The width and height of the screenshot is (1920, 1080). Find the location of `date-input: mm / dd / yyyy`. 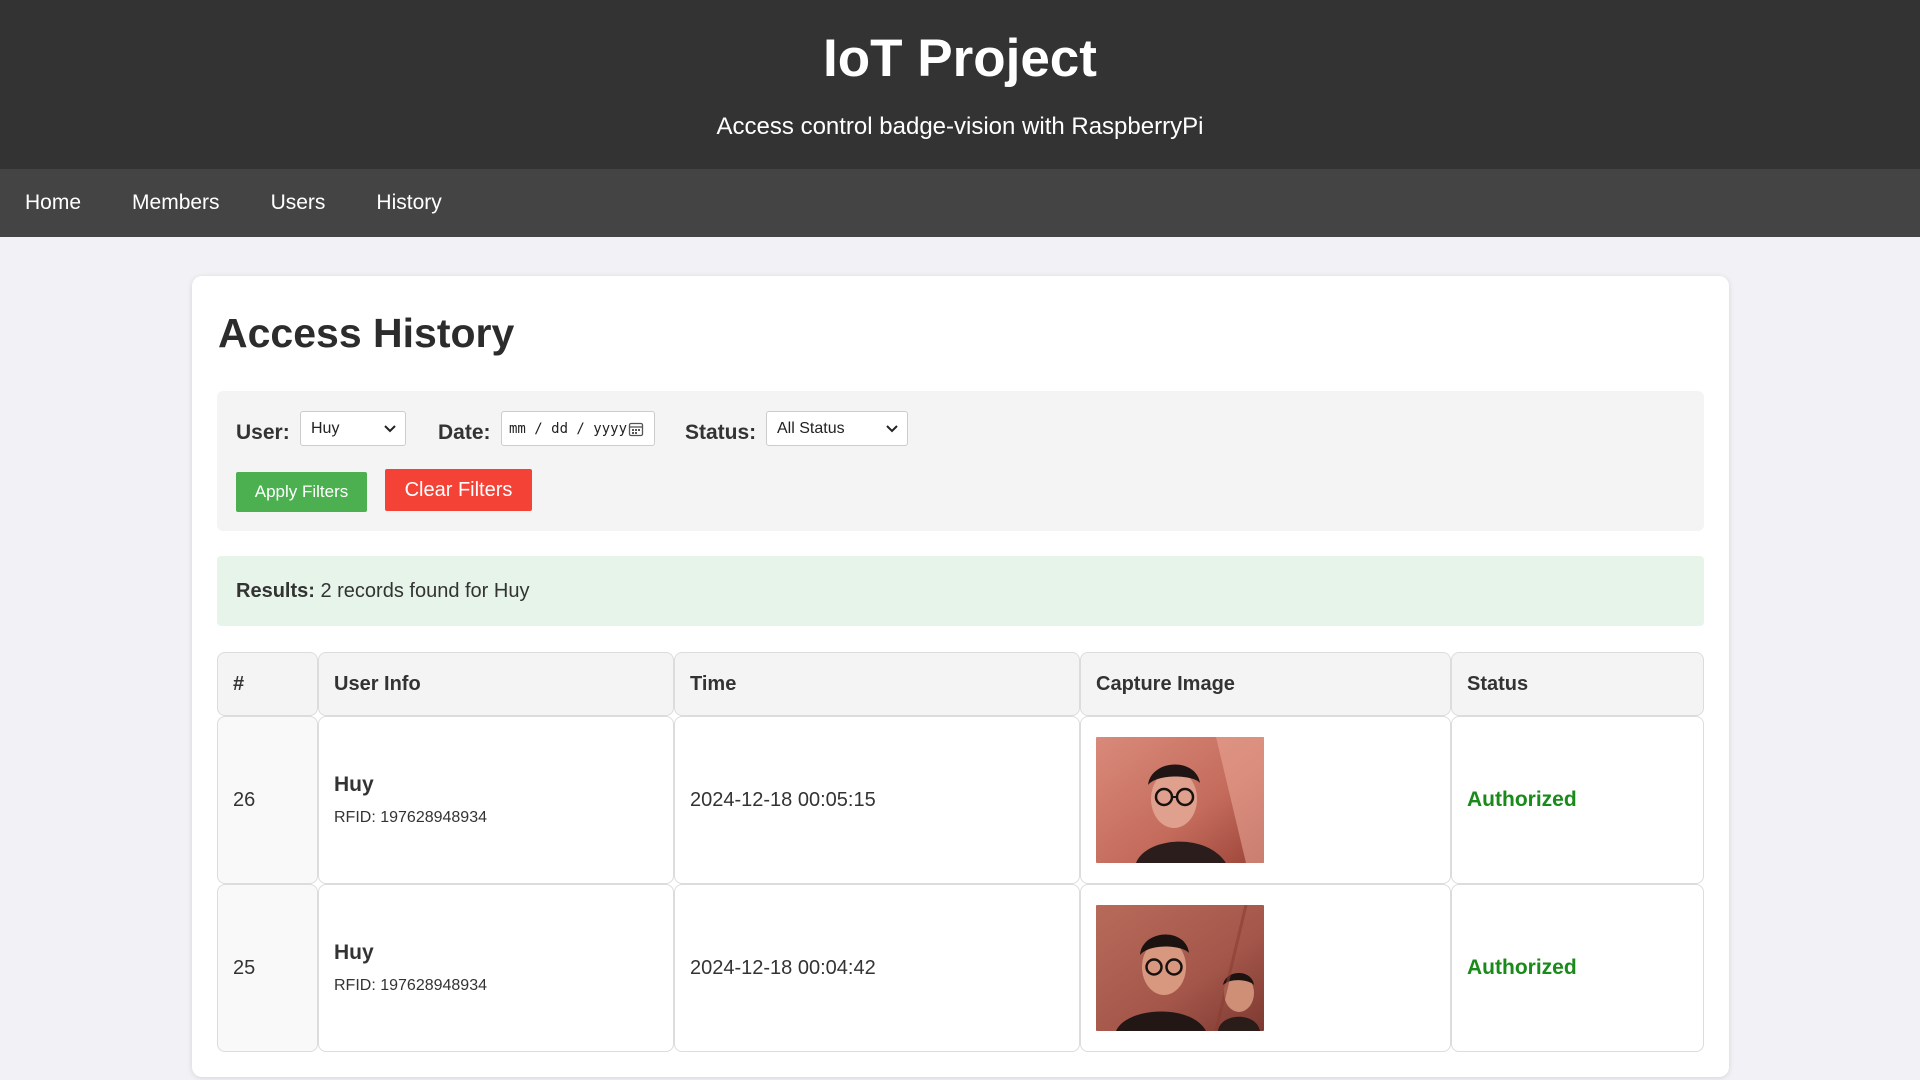

date-input: mm / dd / yyyy is located at coordinates (578, 428).